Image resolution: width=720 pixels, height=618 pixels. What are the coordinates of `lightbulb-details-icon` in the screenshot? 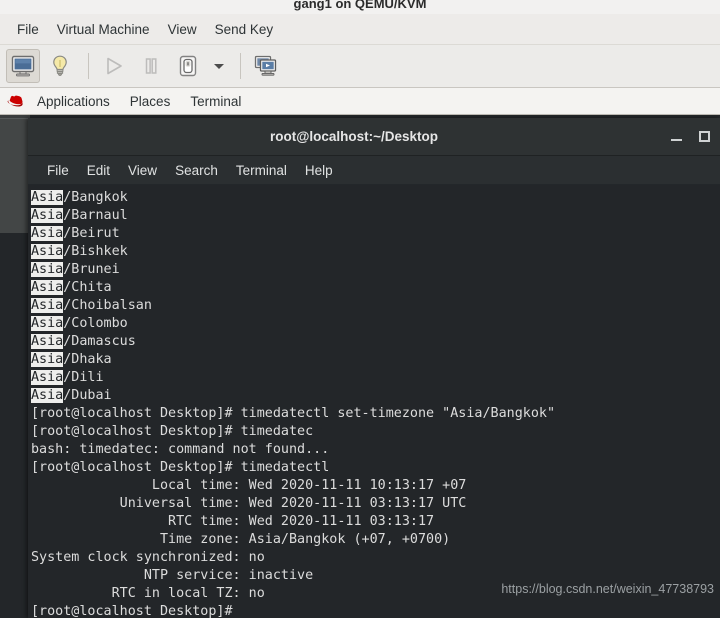 It's located at (60, 65).